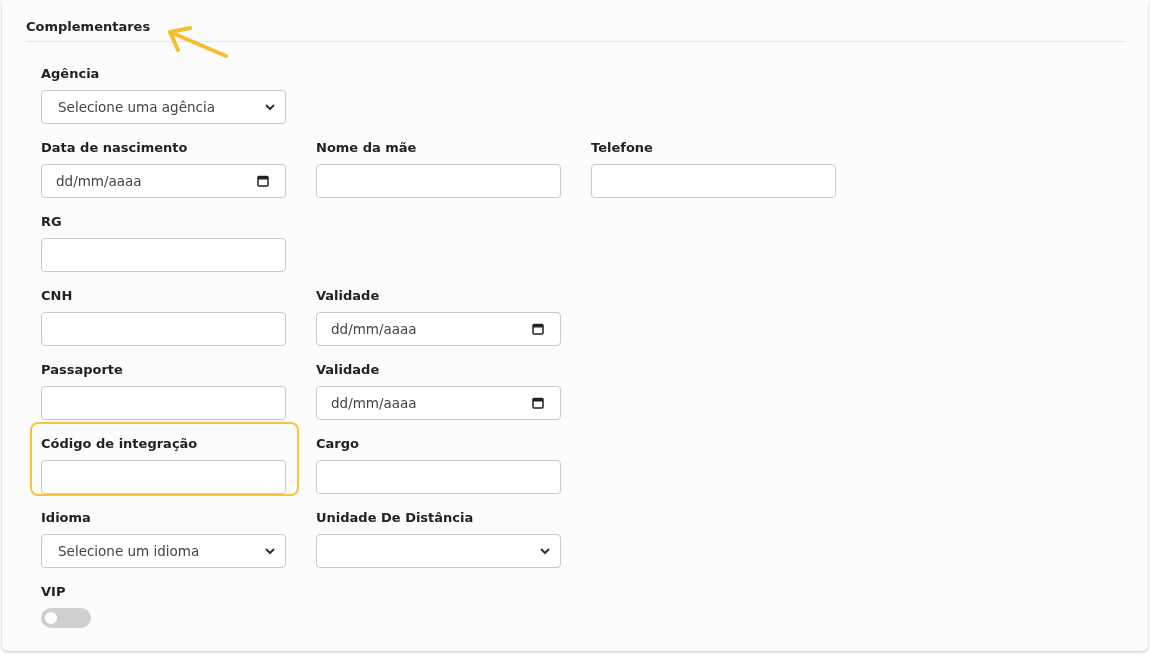 Image resolution: width=1150 pixels, height=655 pixels. I want to click on toggle-switch, so click(66, 618).